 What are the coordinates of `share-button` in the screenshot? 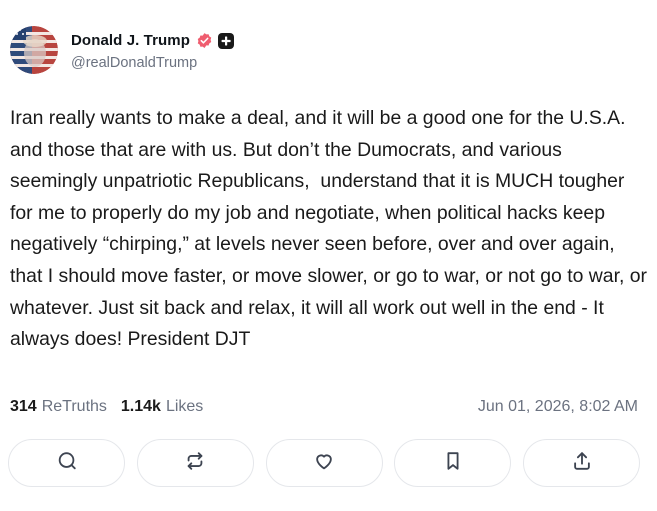 It's located at (581, 463).